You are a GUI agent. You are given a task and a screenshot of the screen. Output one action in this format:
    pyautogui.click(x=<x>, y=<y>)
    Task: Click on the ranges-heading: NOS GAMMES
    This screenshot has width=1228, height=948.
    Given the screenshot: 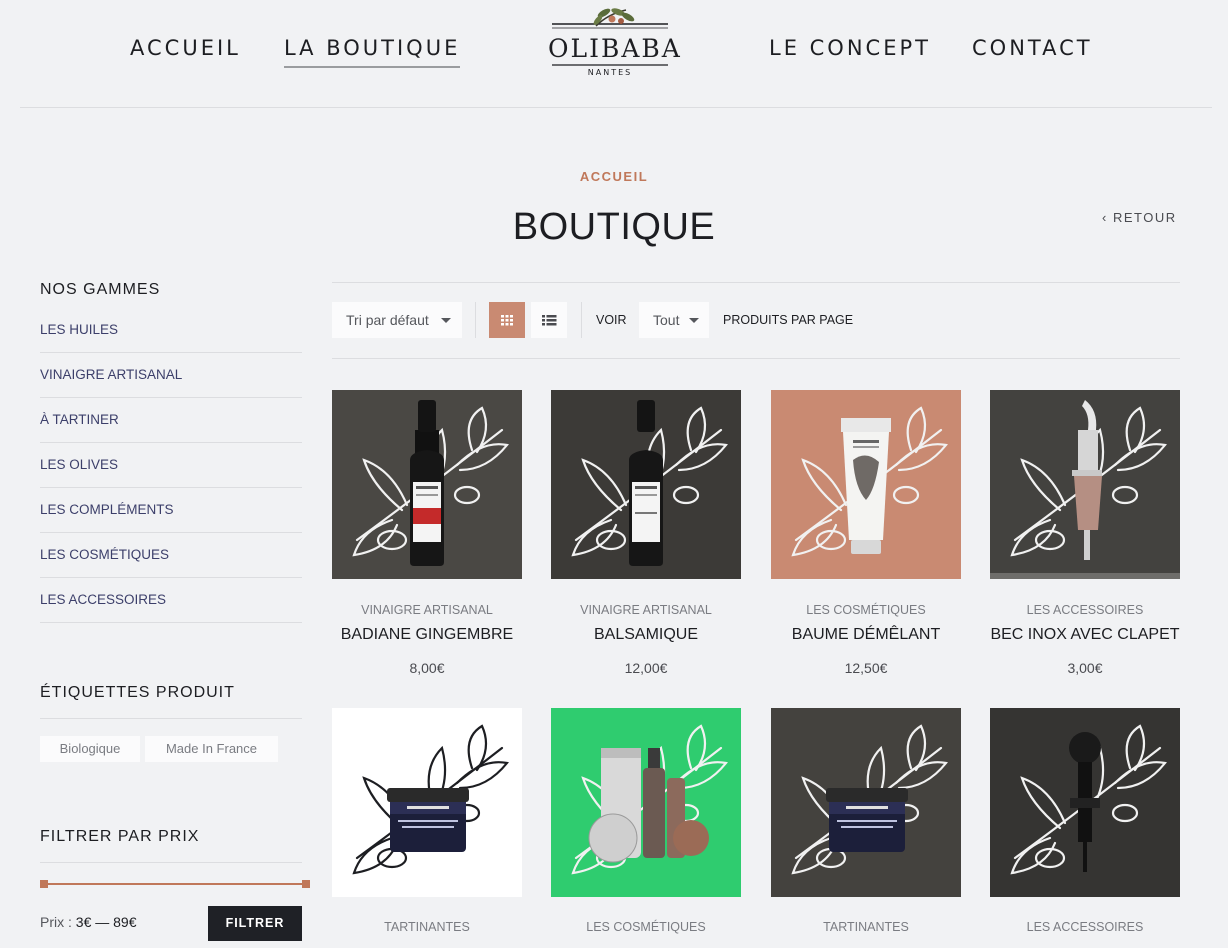 What is the action you would take?
    pyautogui.click(x=100, y=289)
    